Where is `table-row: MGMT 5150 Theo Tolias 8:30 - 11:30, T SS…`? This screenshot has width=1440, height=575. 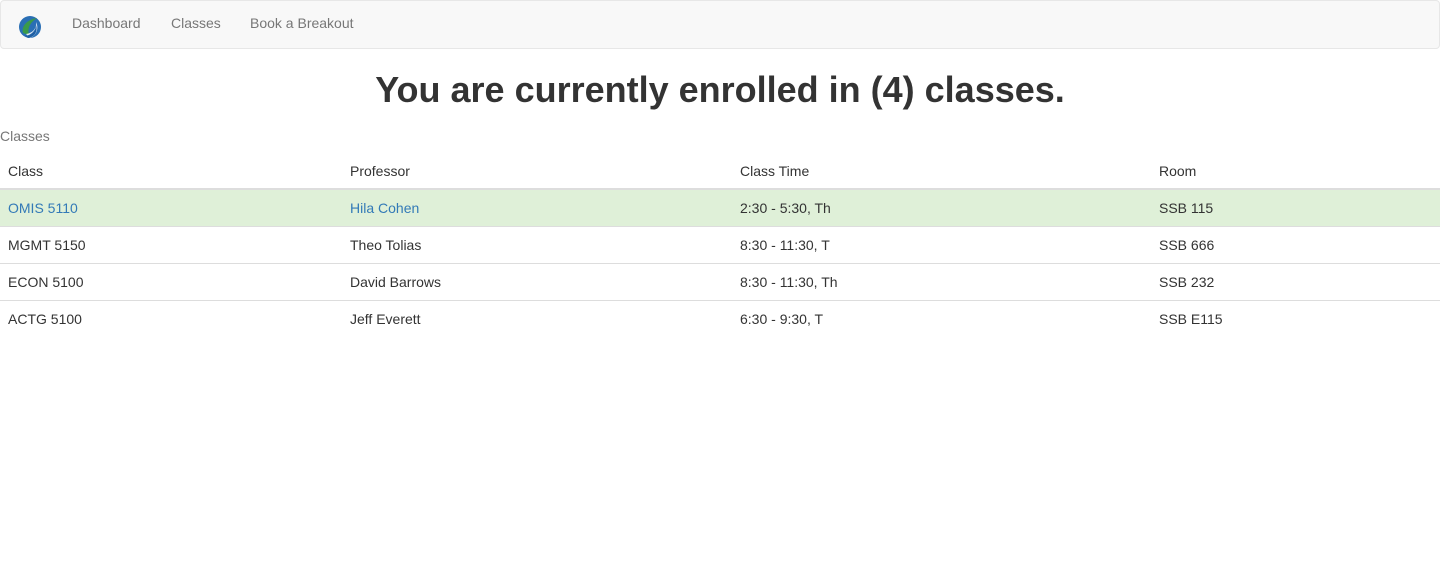 table-row: MGMT 5150 Theo Tolias 8:30 - 11:30, T SS… is located at coordinates (720, 245).